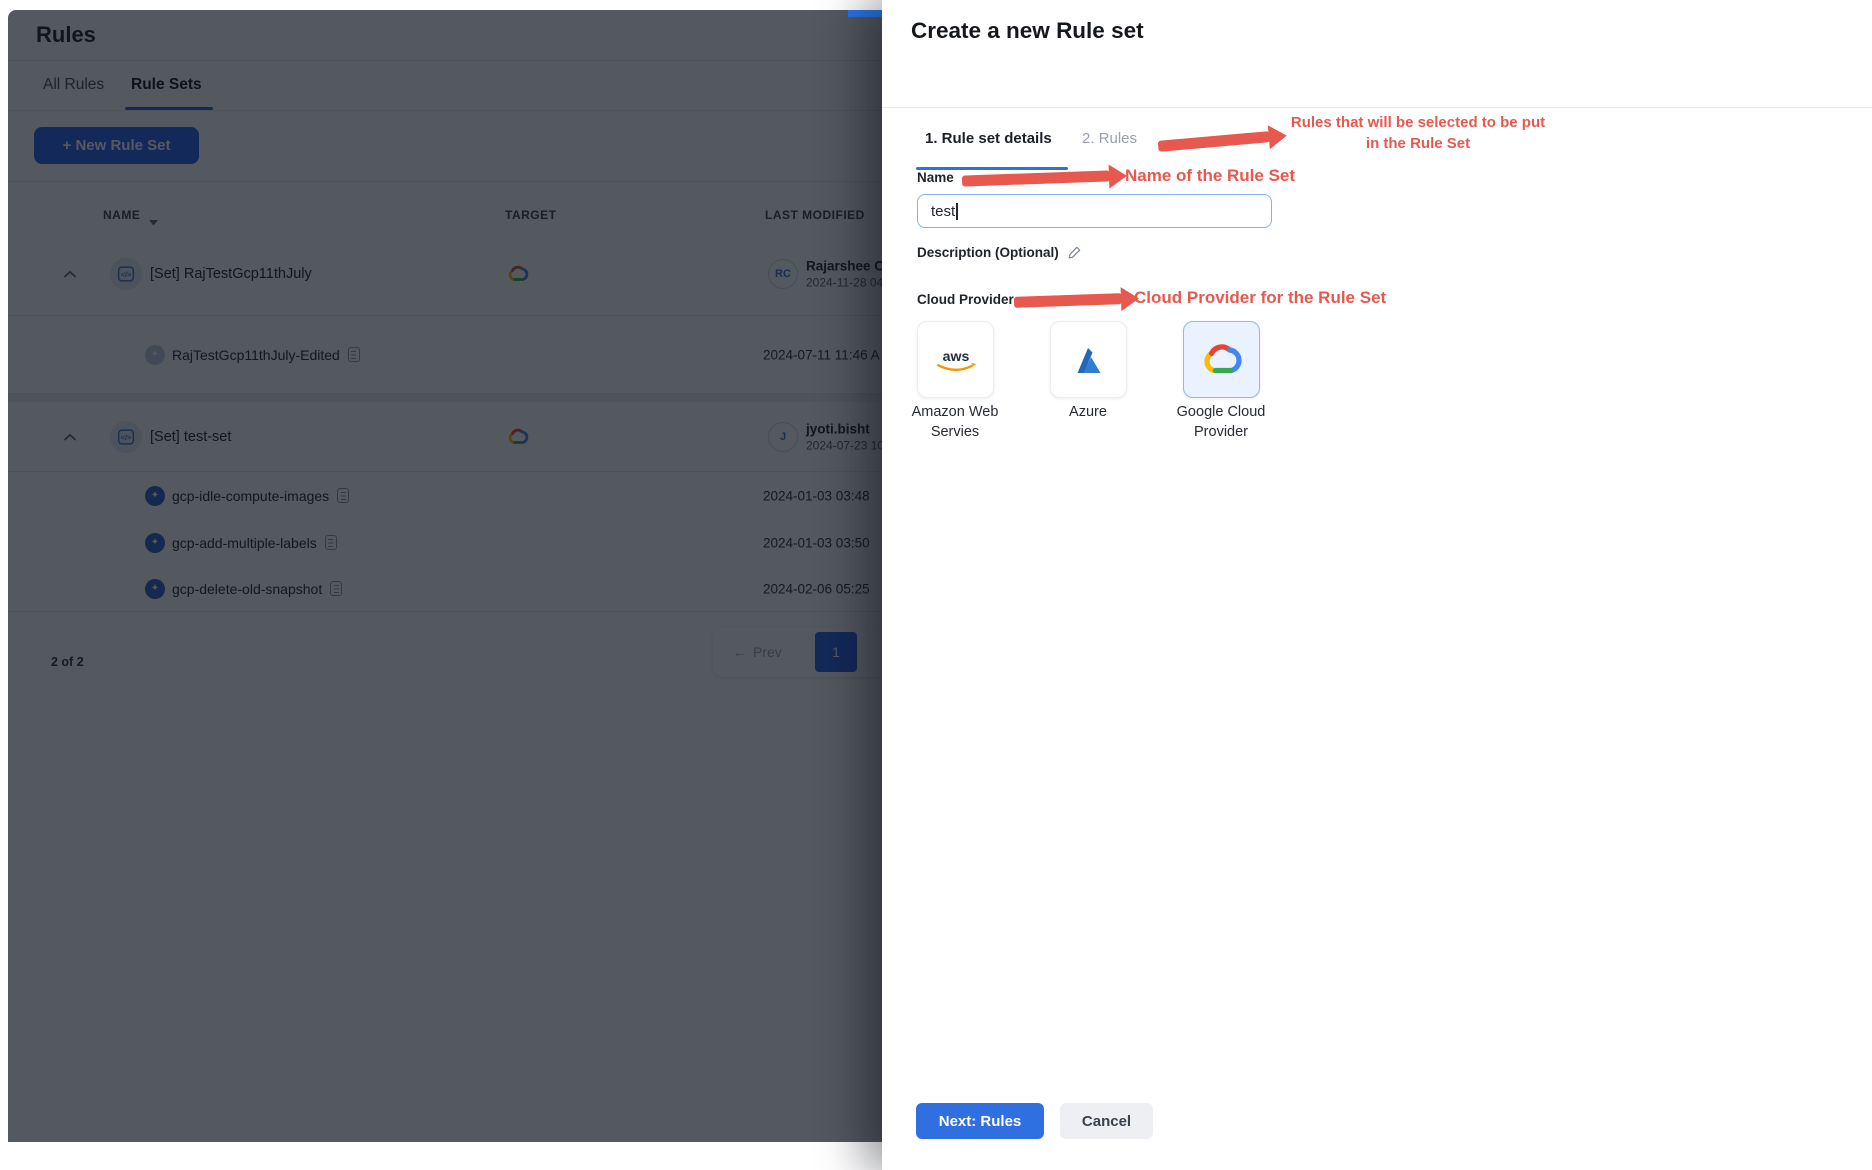 The image size is (1872, 1170). Describe the element at coordinates (965, 299) in the screenshot. I see `cloud-provider-label: Cloud Provider` at that location.